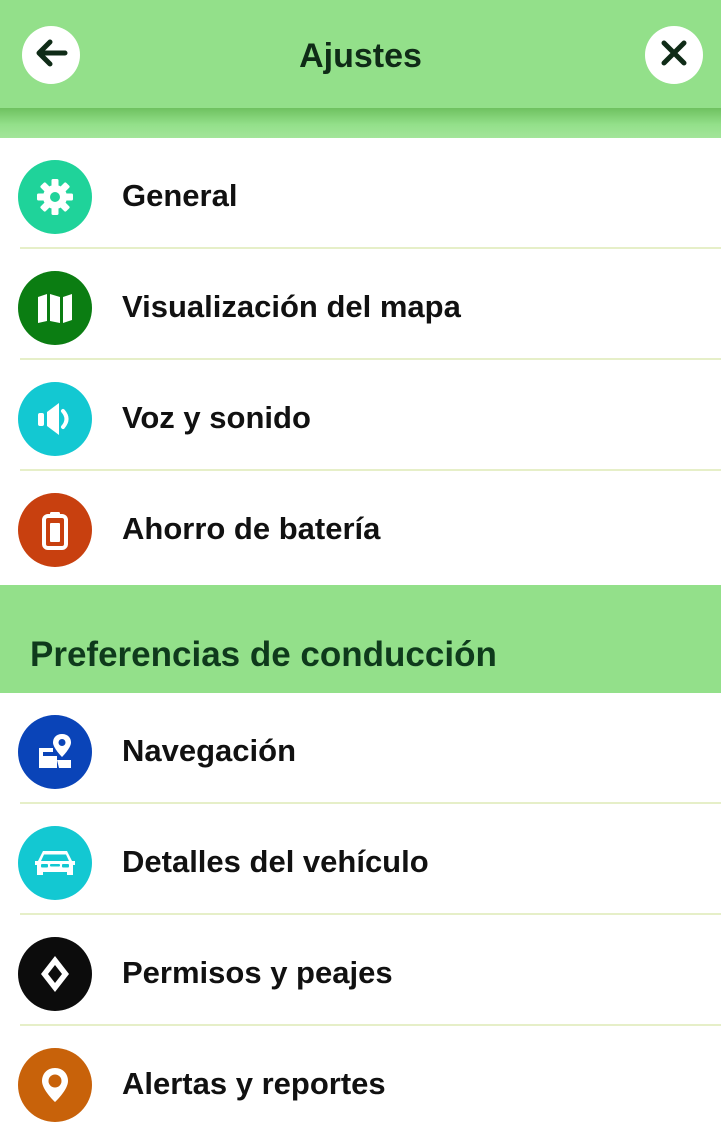 This screenshot has width=721, height=1137. I want to click on diamond-sign-icon, so click(55, 974).